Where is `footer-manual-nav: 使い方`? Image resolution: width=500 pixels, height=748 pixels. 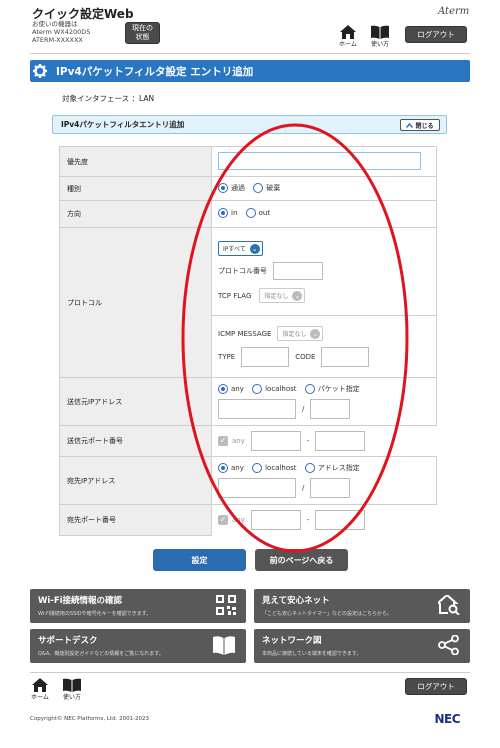 footer-manual-nav: 使い方 is located at coordinates (72, 689).